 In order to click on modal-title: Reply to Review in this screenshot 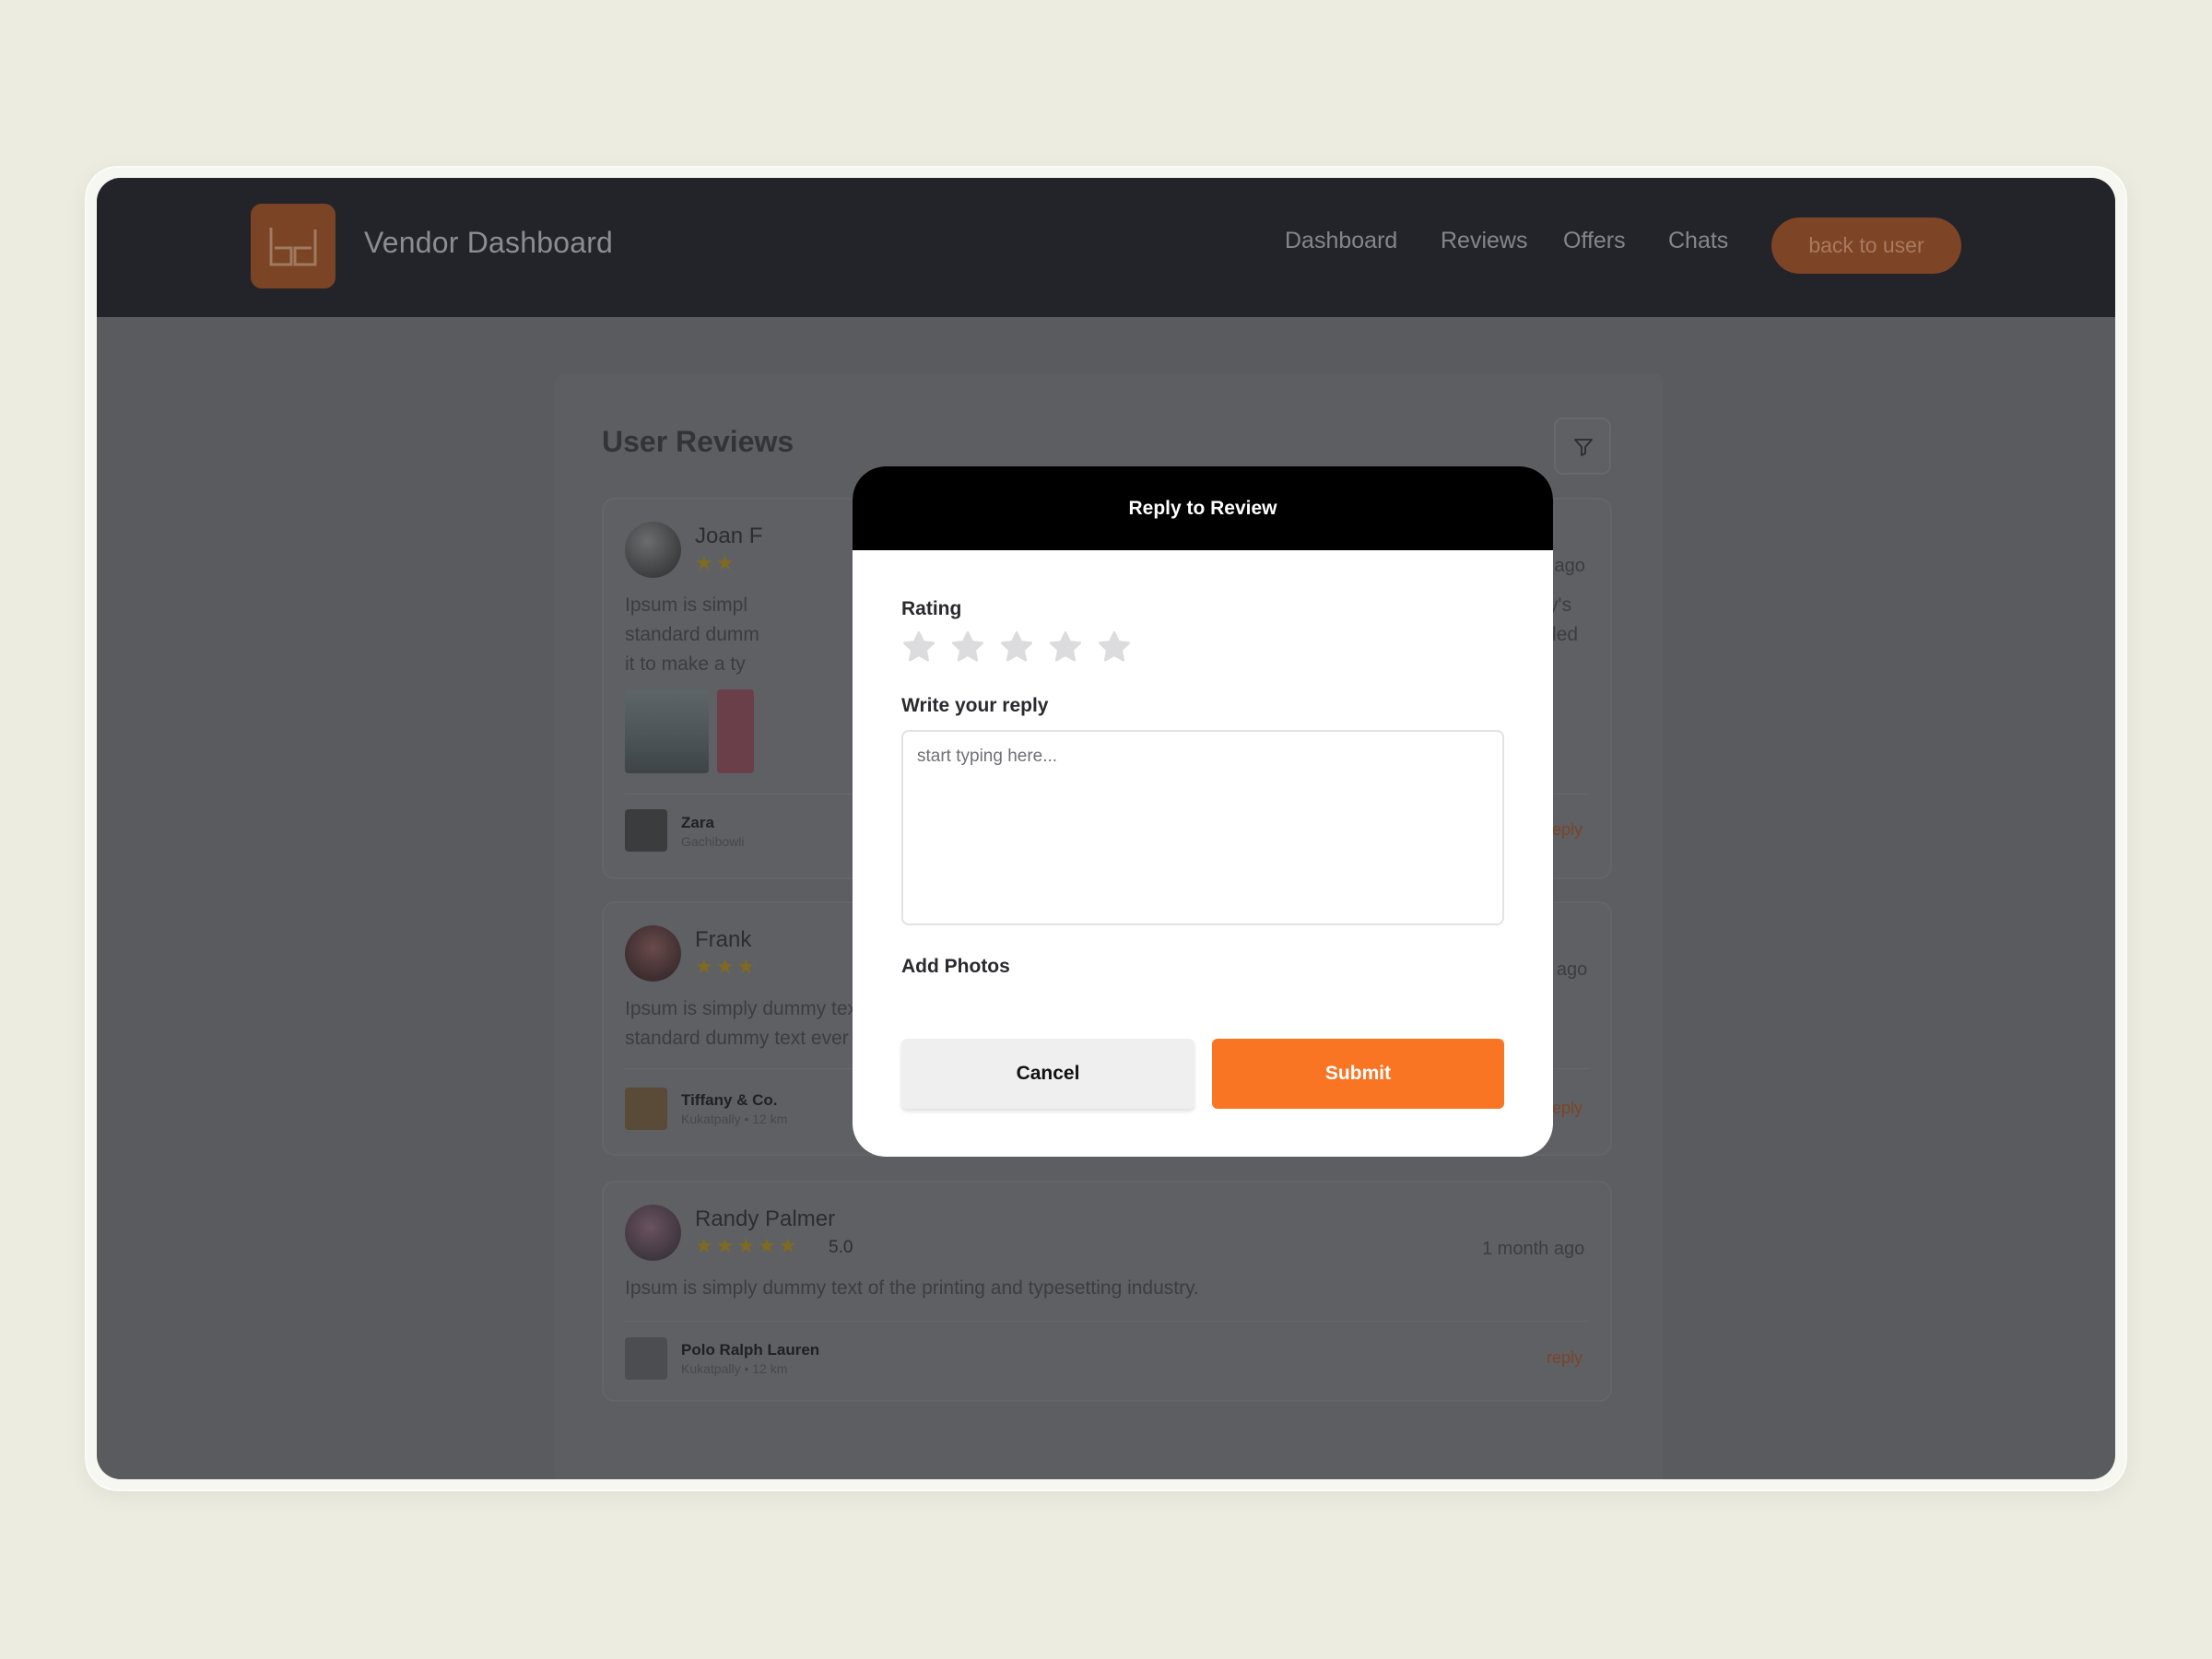, I will do `click(1203, 508)`.